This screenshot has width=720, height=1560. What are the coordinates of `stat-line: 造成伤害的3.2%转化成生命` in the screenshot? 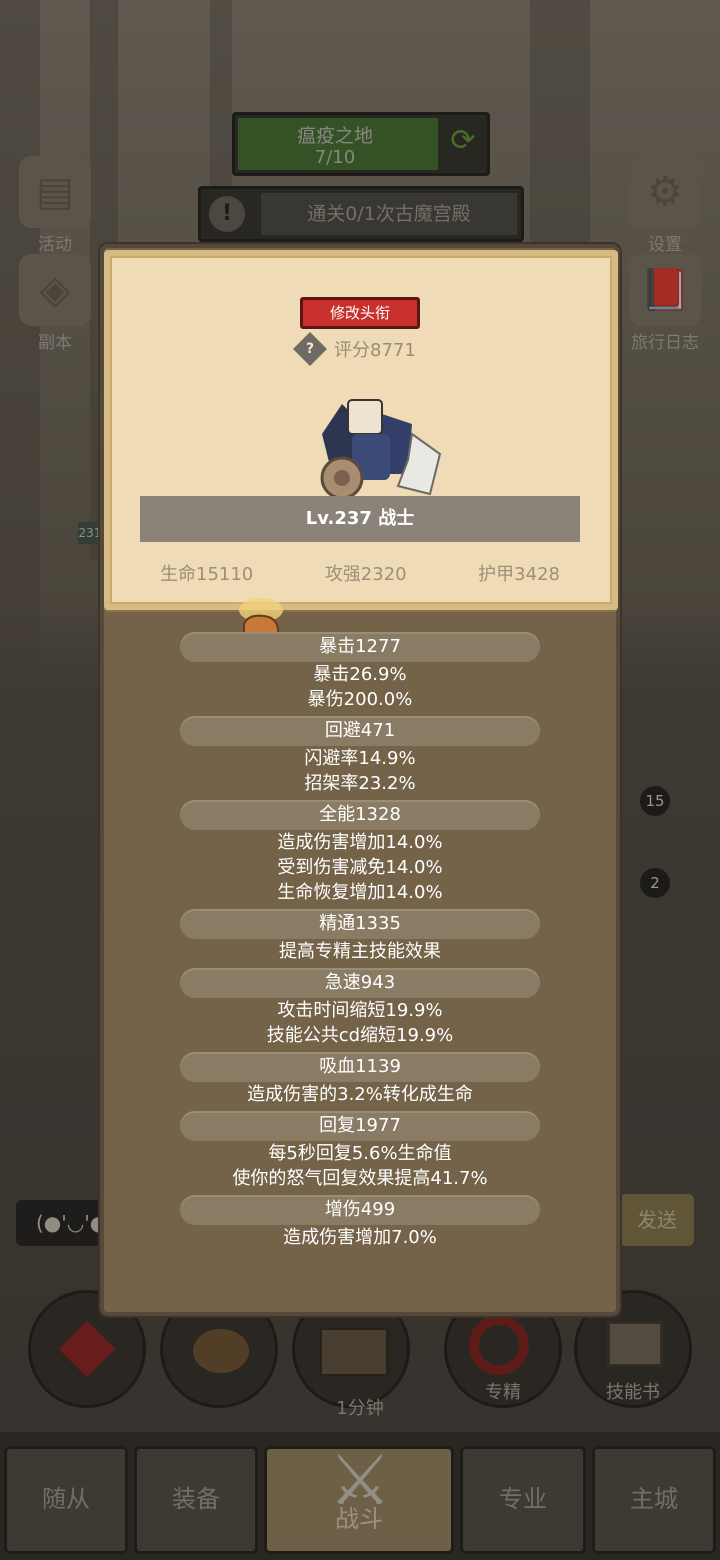 It's located at (360, 1094).